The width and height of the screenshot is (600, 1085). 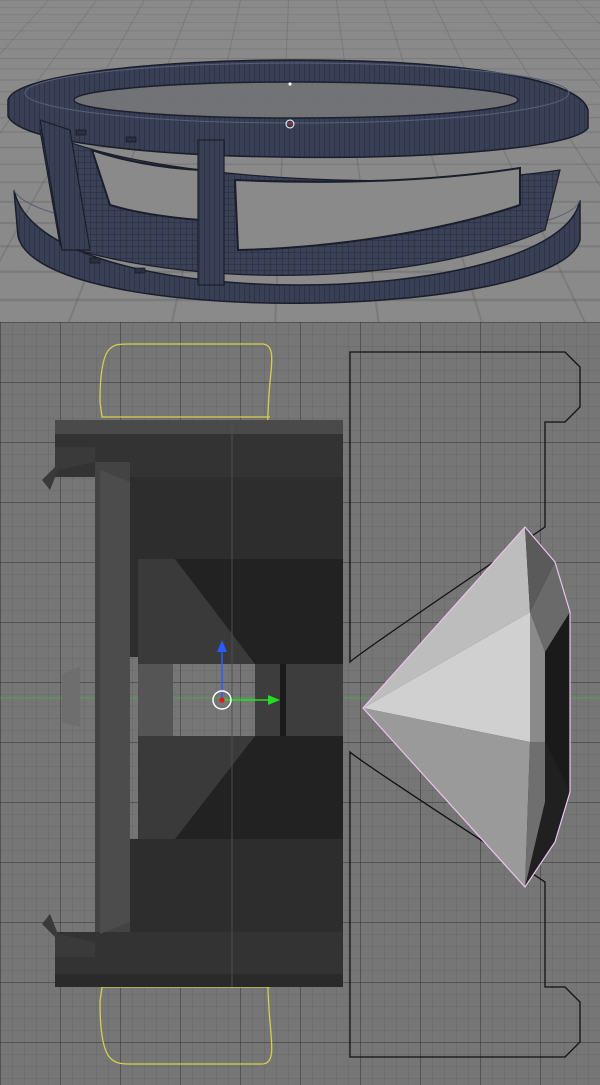 I want to click on 3d-cursor-icon, so click(x=290, y=84).